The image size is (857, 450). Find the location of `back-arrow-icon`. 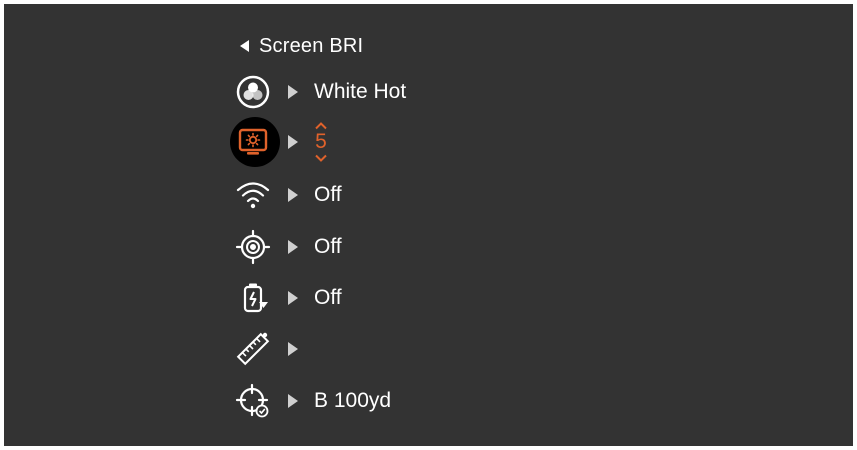

back-arrow-icon is located at coordinates (244, 46).